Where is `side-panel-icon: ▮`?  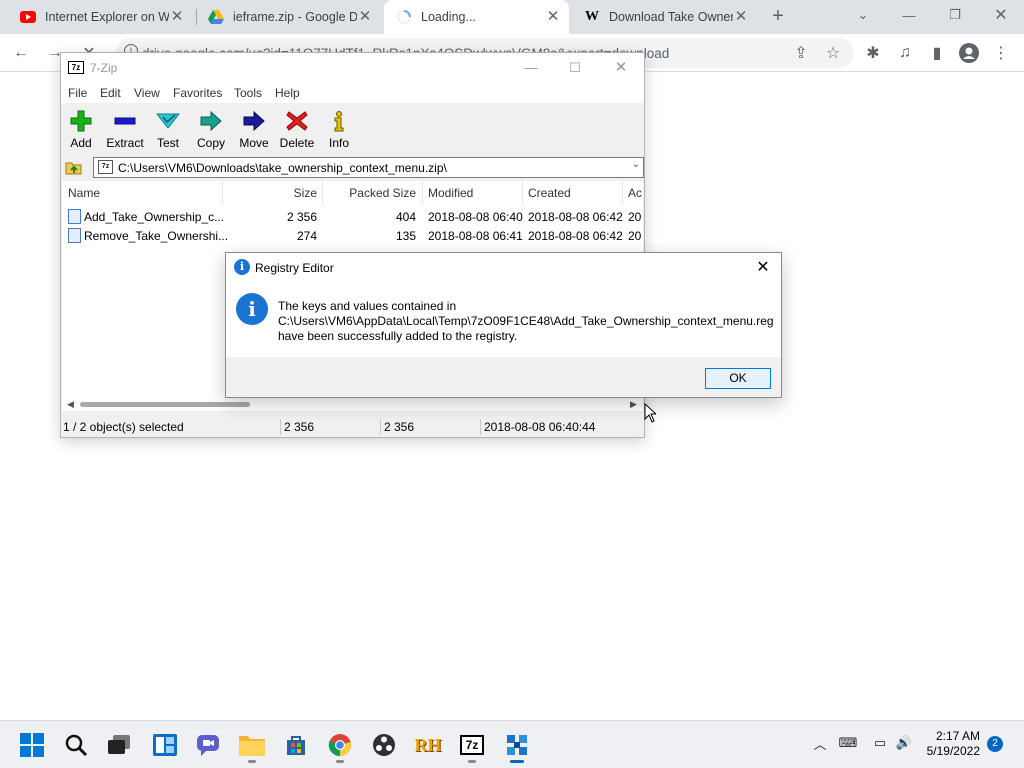
side-panel-icon: ▮ is located at coordinates (937, 53).